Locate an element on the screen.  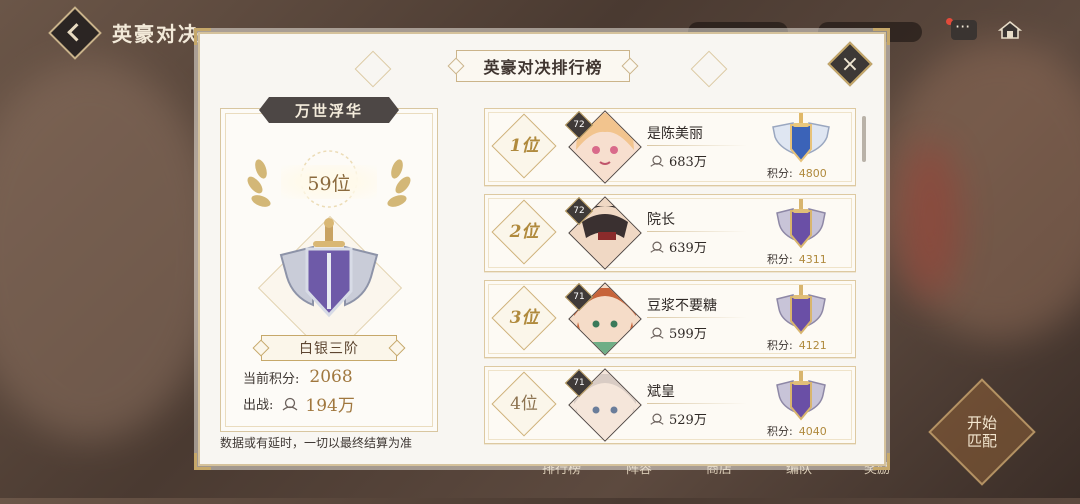
power-row: 599万 is located at coordinates (678, 332).